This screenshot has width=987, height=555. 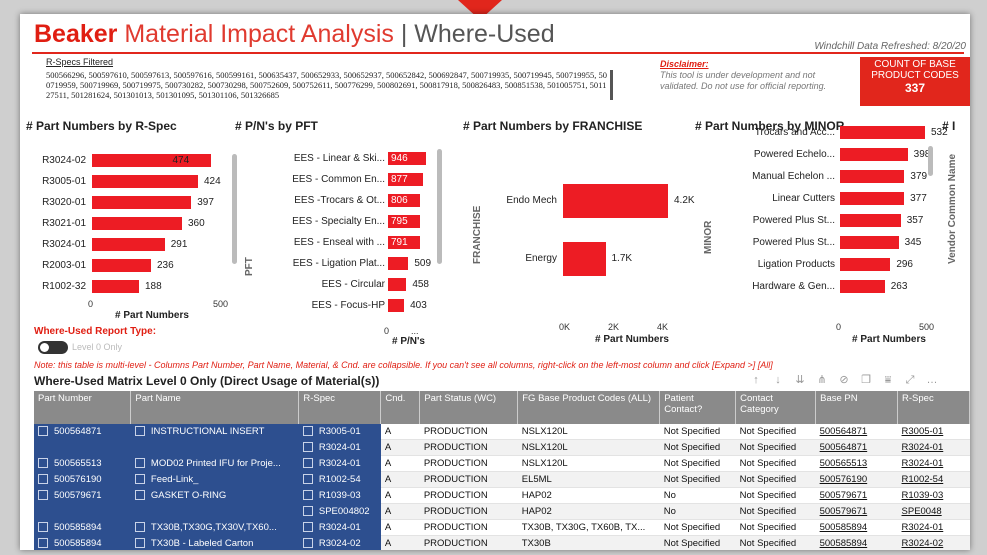 I want to click on table-cell: SPE0048, so click(x=933, y=511).